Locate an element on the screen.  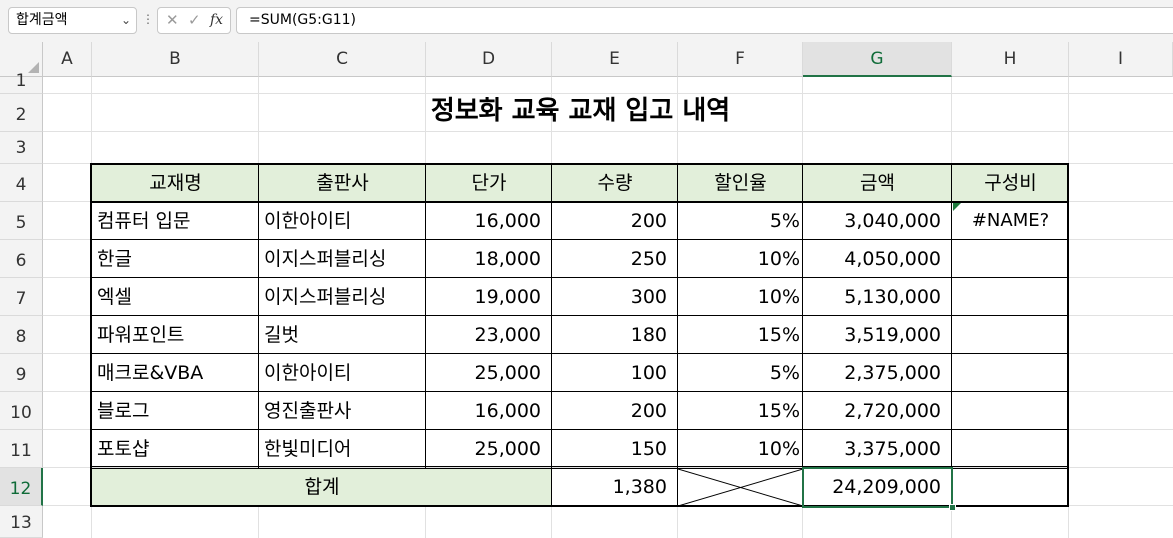
book-cell: 한글 is located at coordinates (175, 259).